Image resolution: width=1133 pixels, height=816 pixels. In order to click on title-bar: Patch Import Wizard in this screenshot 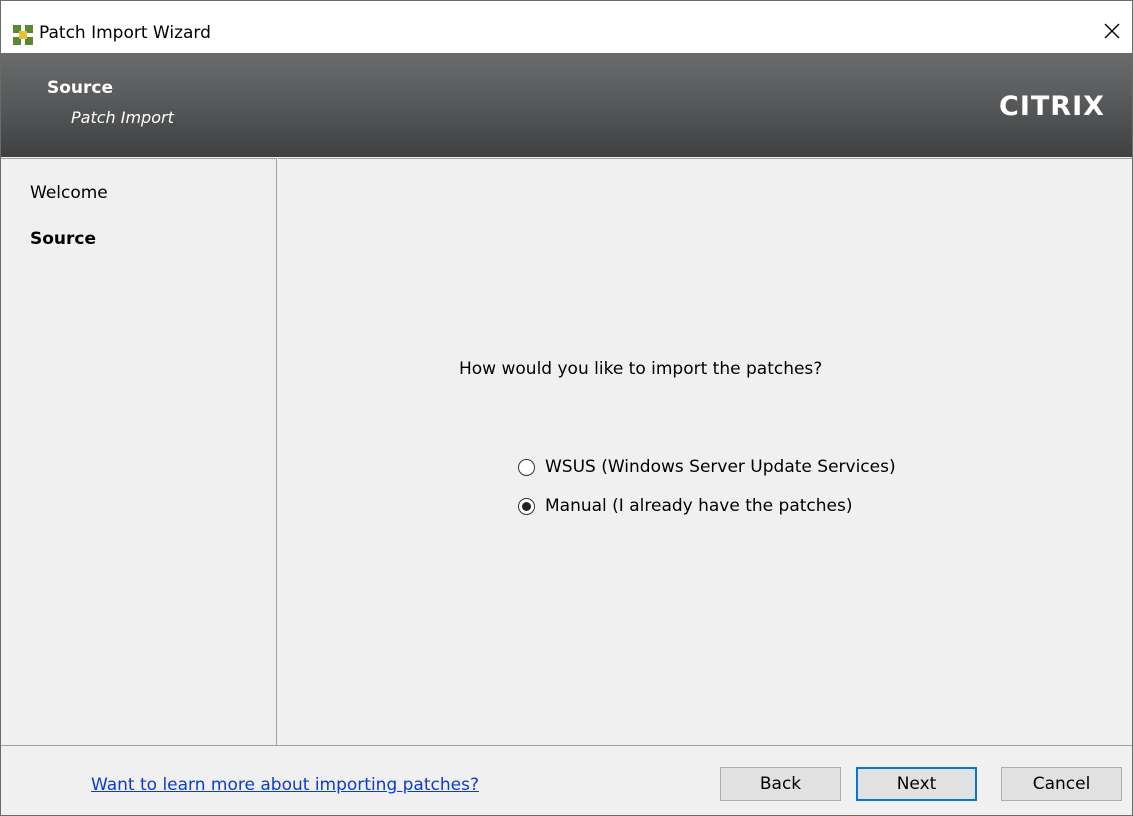, I will do `click(566, 27)`.